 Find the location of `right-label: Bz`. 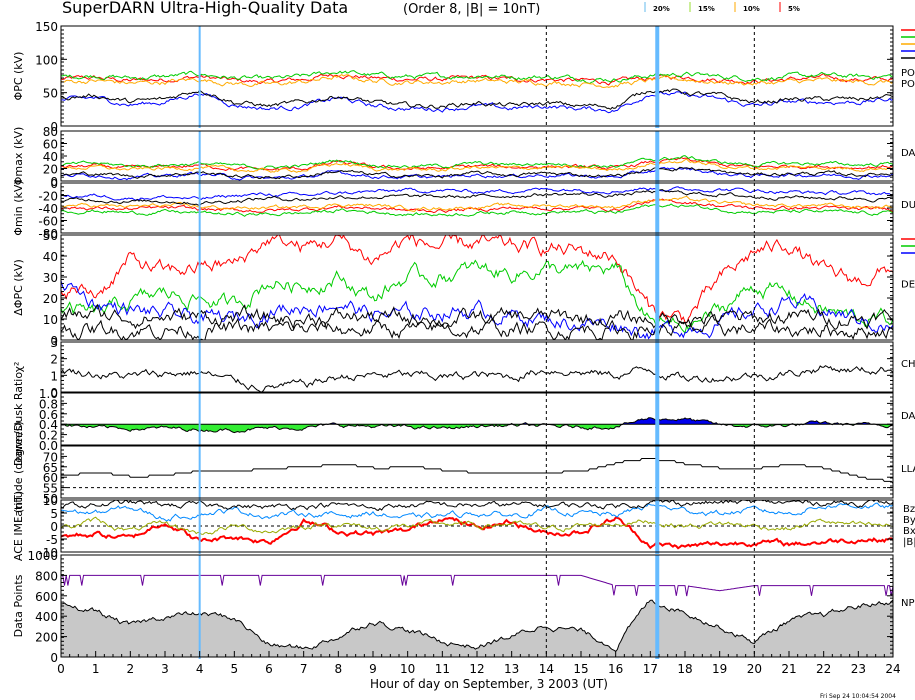

right-label: Bz is located at coordinates (909, 509).